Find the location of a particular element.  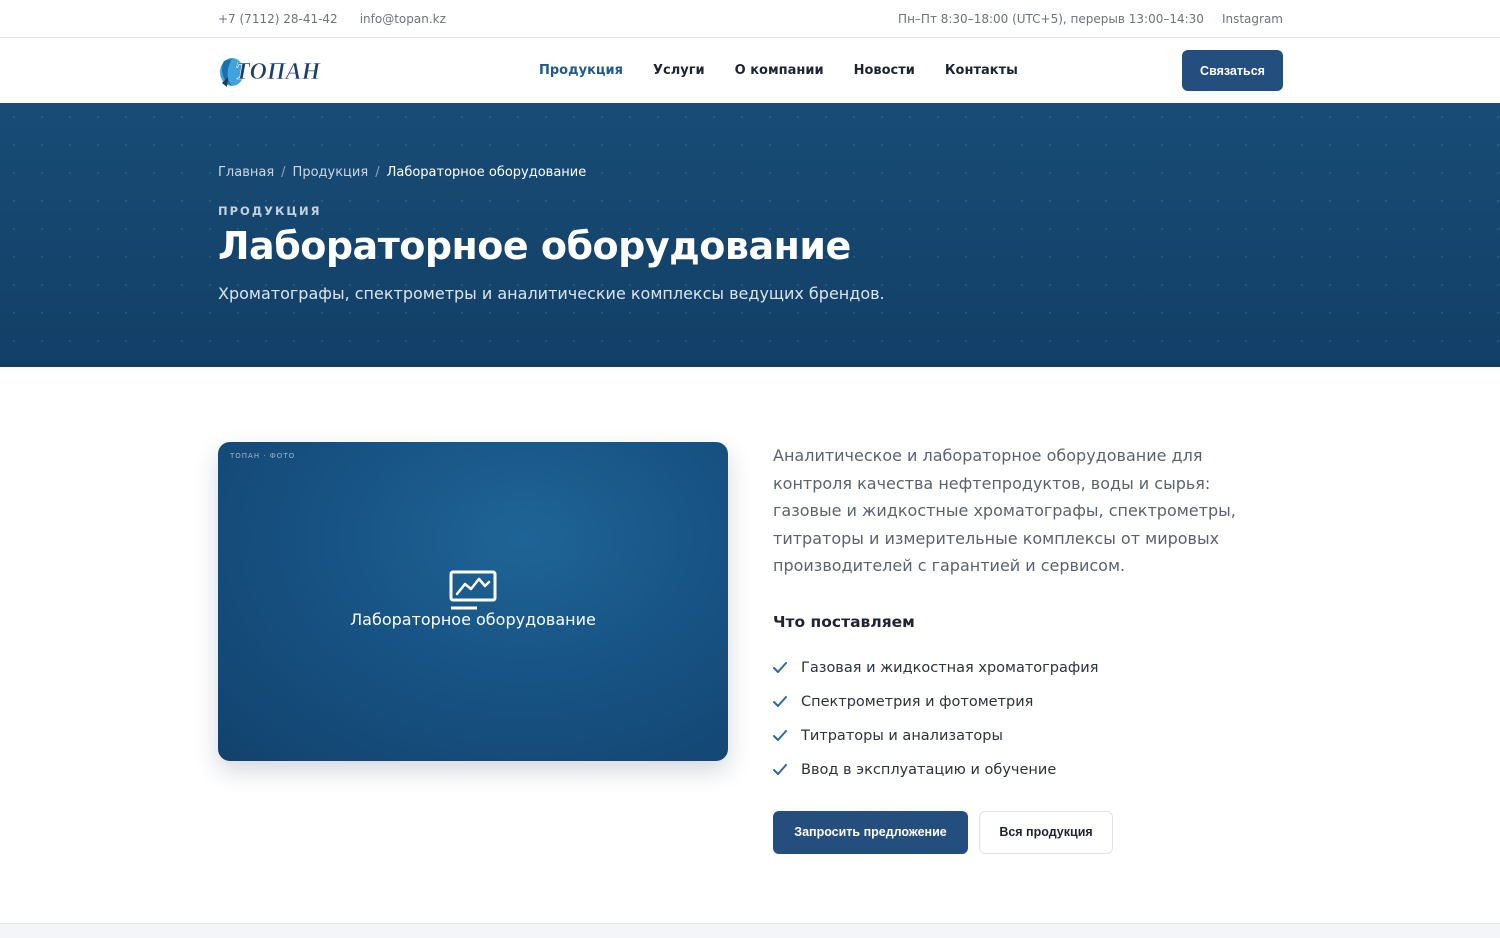

page-title: Лабораторное оборудование is located at coordinates (534, 246).